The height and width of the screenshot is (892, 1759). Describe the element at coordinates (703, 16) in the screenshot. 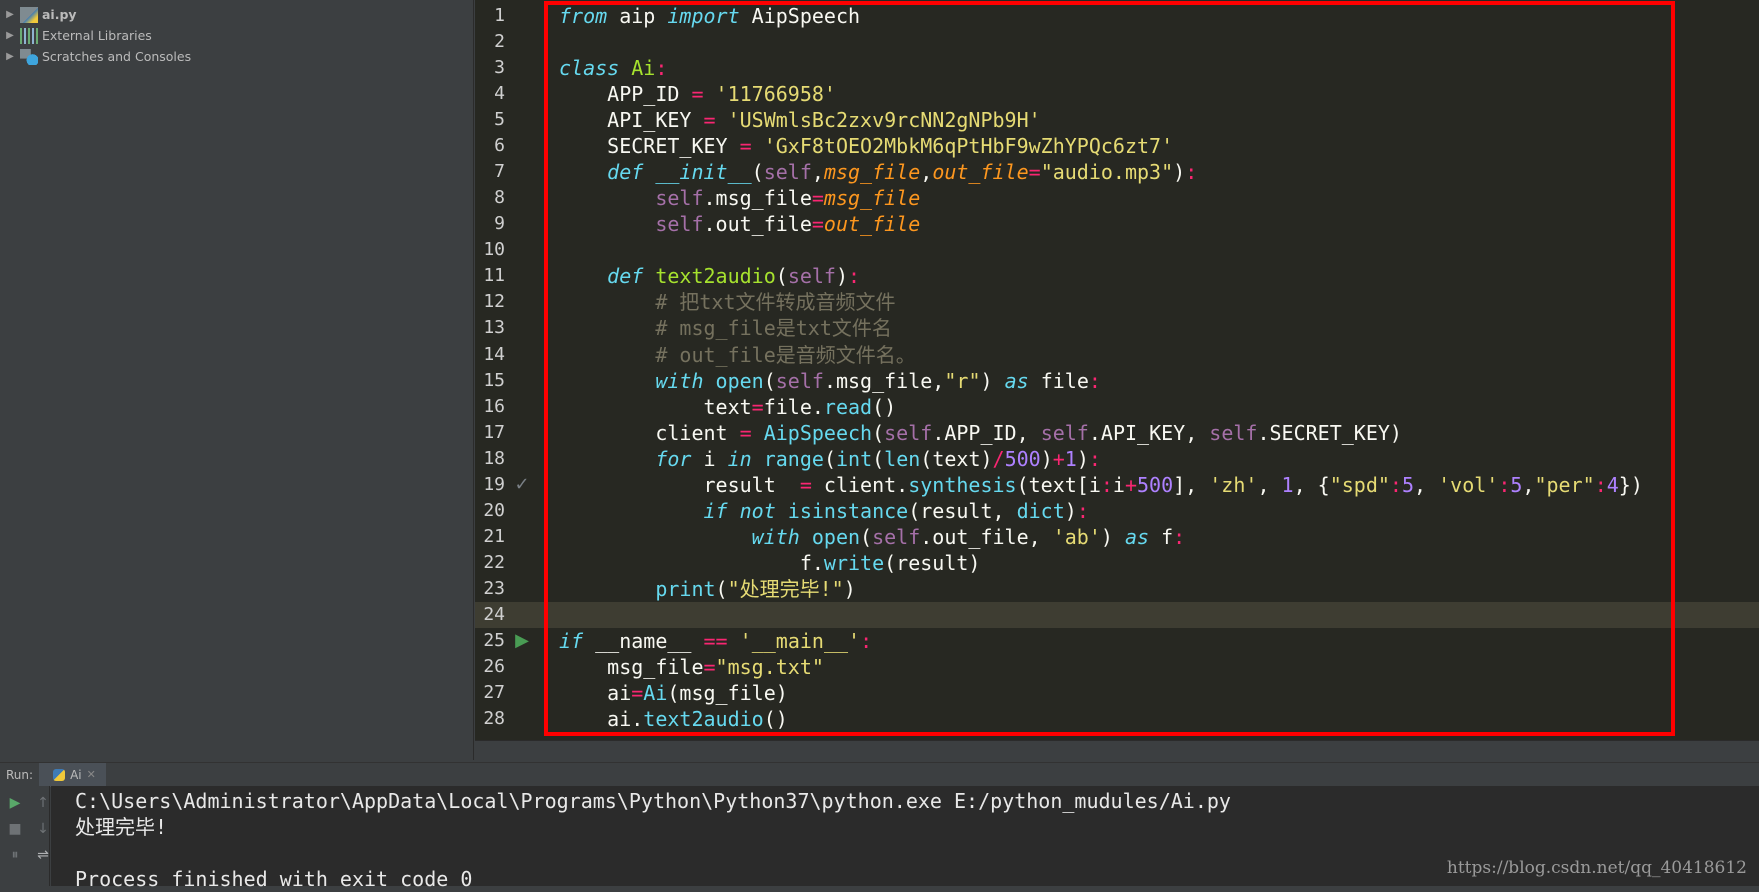

I see `keyword: import` at that location.